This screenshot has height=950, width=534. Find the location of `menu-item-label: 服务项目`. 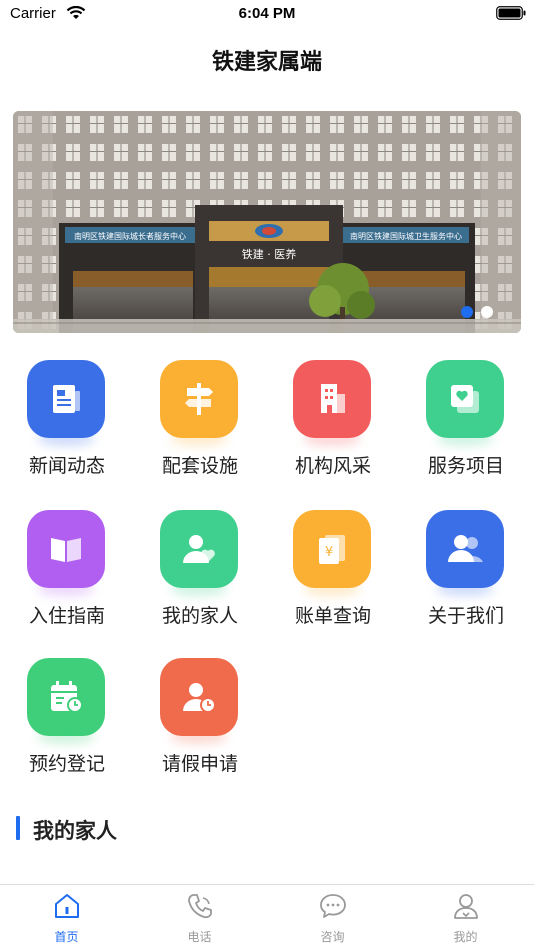

menu-item-label: 服务项目 is located at coordinates (465, 466).